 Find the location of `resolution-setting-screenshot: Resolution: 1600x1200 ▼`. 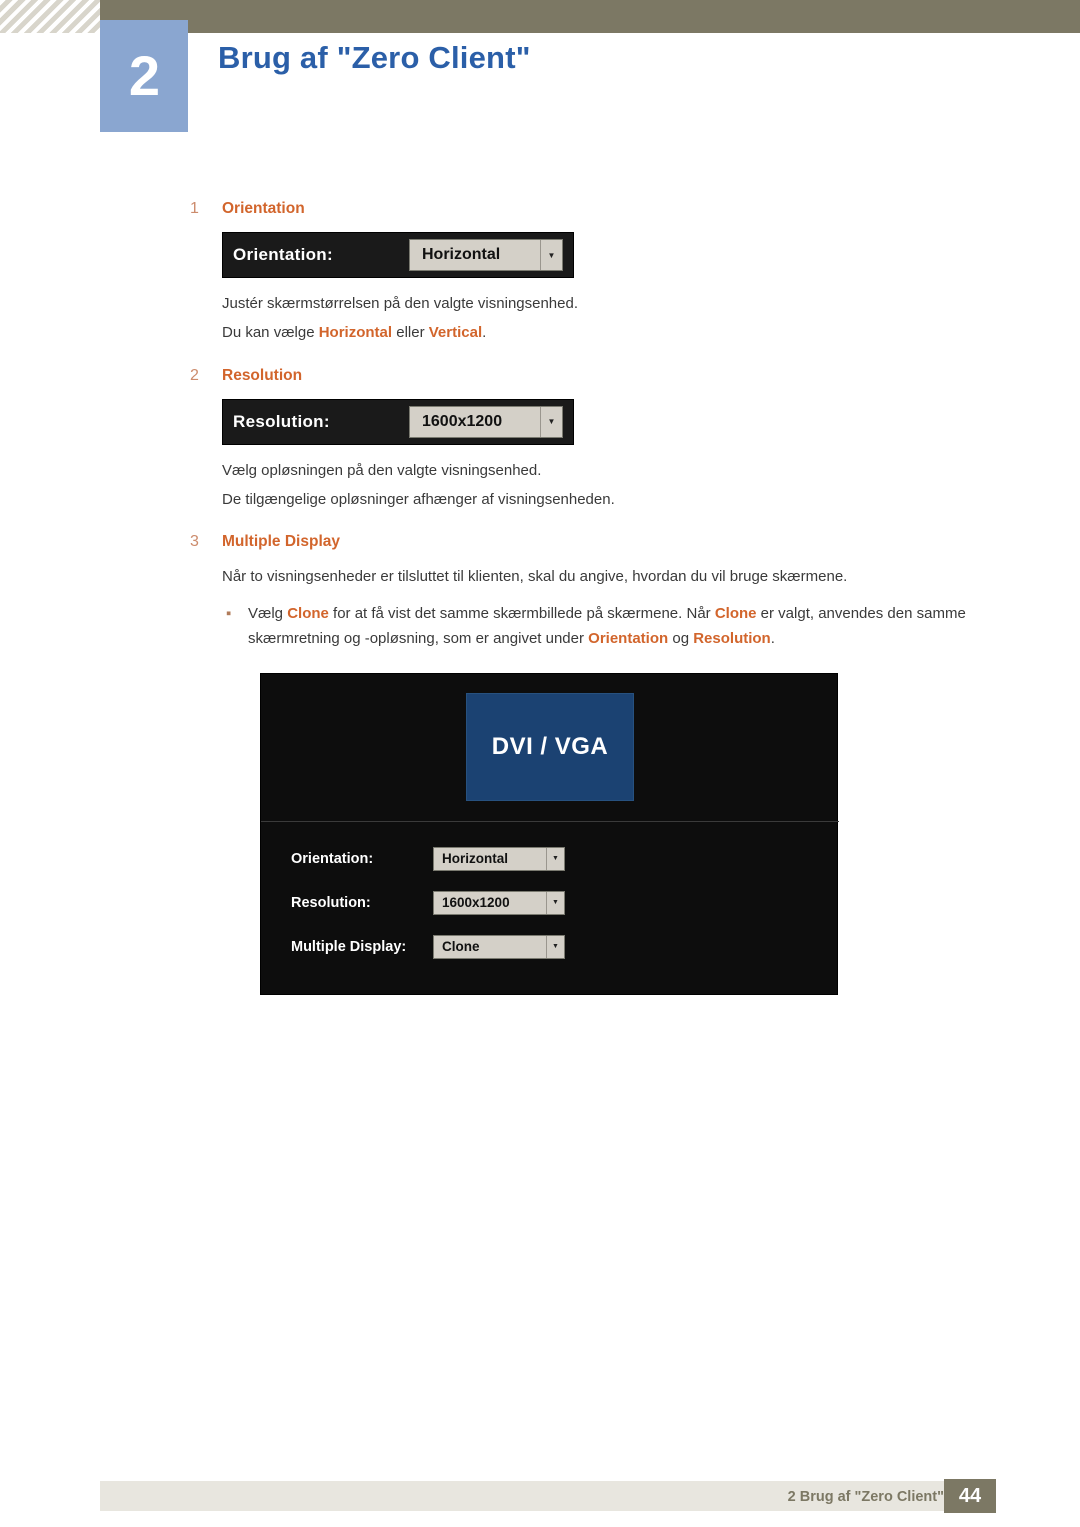

resolution-setting-screenshot: Resolution: 1600x1200 ▼ is located at coordinates (398, 421).